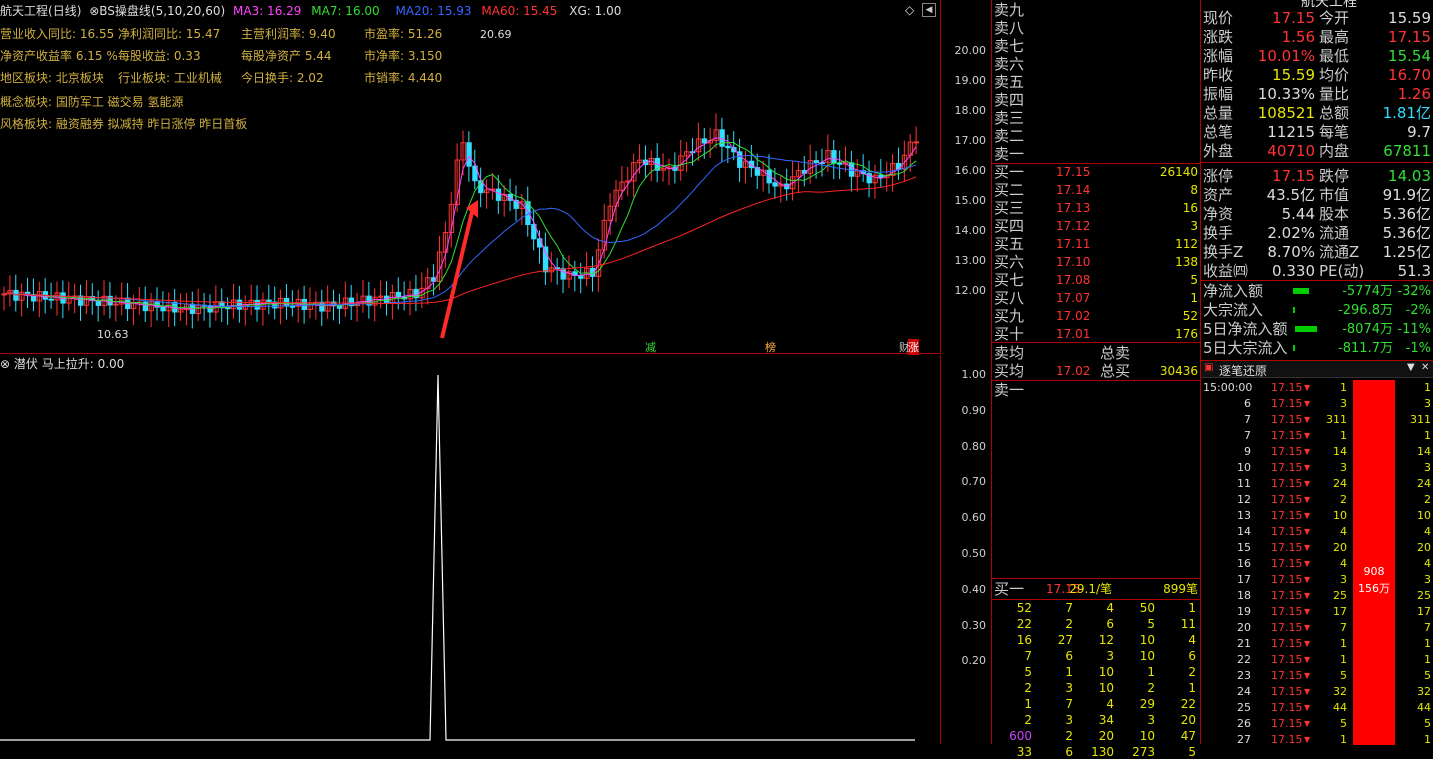  Describe the element at coordinates (1186, 262) in the screenshot. I see `buy-level-volume: 138` at that location.